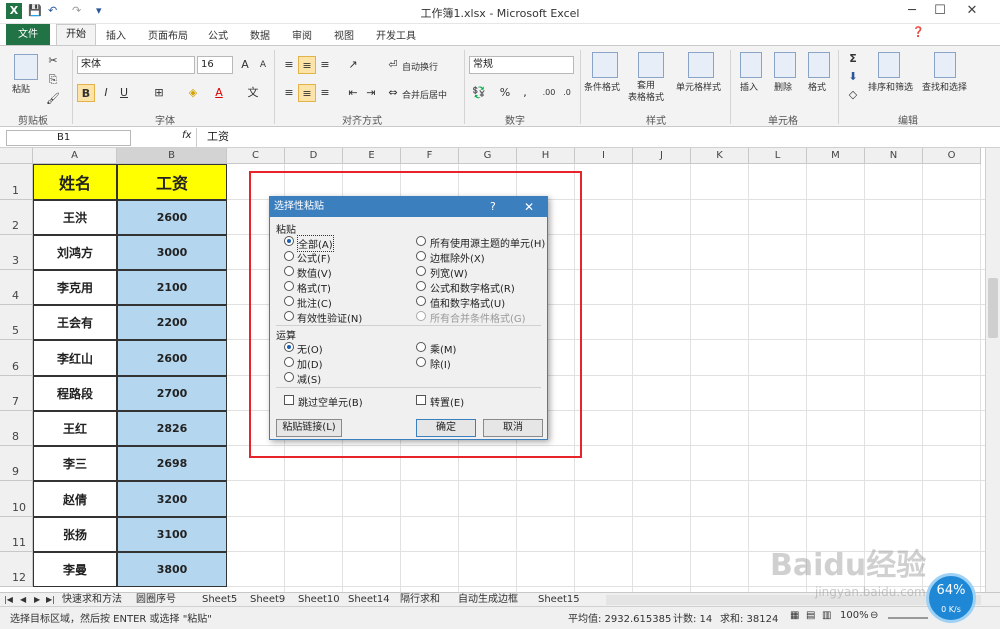 This screenshot has width=1000, height=629. I want to click on column-header-j: J, so click(662, 156).